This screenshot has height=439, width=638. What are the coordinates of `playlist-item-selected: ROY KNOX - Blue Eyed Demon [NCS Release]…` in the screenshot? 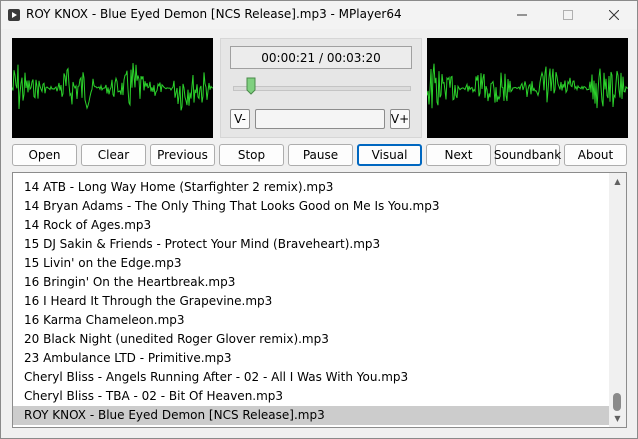 It's located at (311, 415).